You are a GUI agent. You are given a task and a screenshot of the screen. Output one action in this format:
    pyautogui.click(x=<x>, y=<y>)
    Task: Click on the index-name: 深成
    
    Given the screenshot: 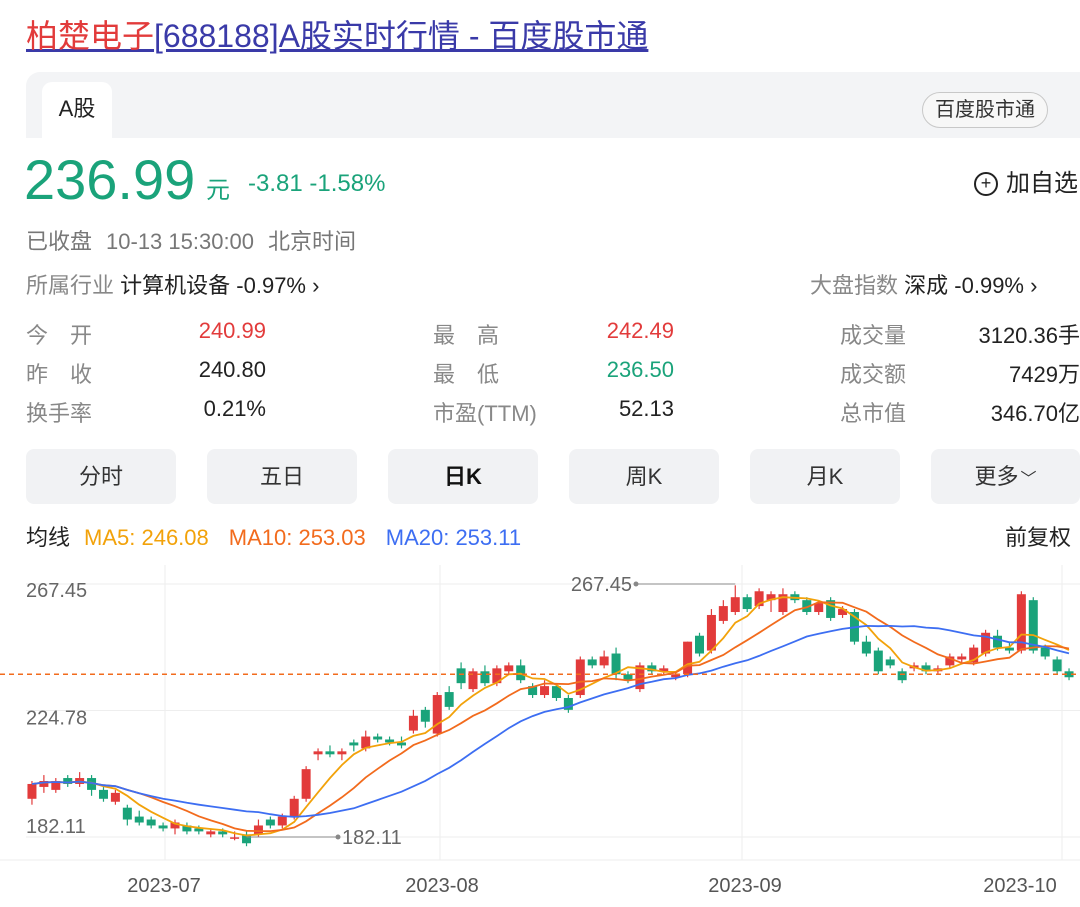 What is the action you would take?
    pyautogui.click(x=926, y=285)
    